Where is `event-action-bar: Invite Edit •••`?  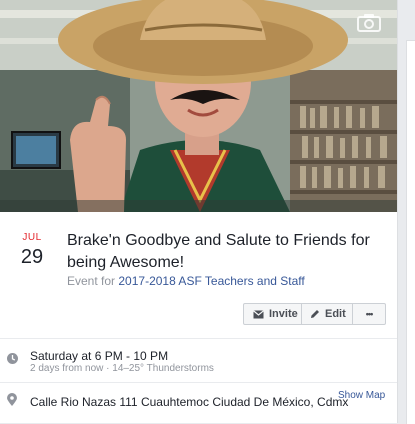 event-action-bar: Invite Edit ••• is located at coordinates (314, 314).